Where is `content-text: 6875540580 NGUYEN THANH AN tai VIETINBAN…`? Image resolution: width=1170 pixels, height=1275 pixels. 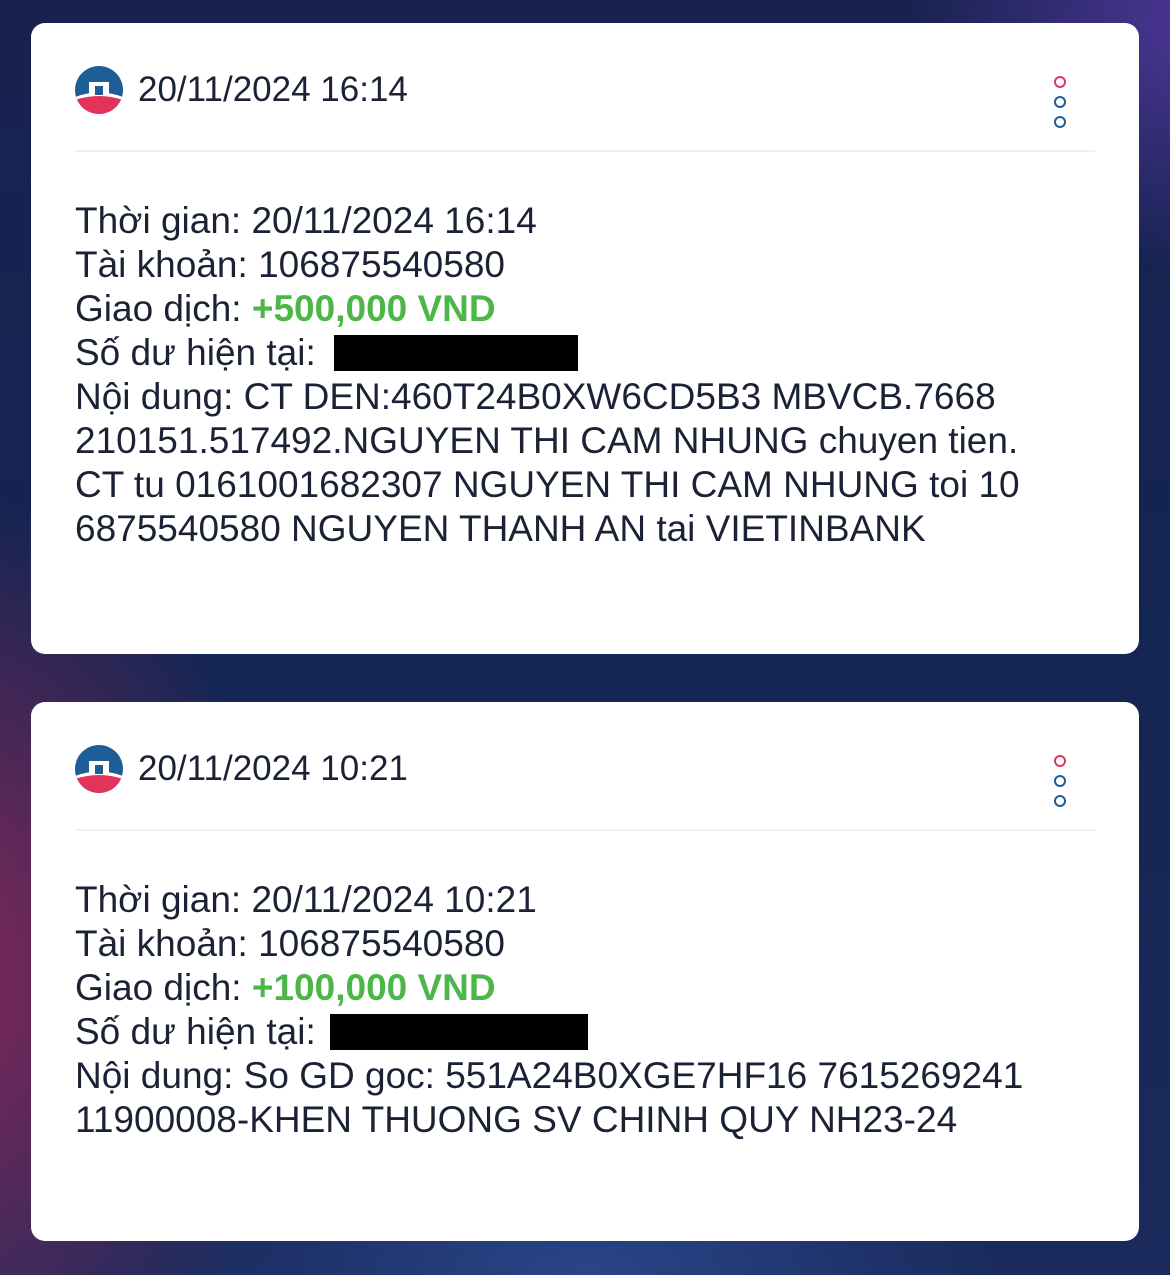
content-text: 6875540580 NGUYEN THANH AN tai VIETINBAN… is located at coordinates (500, 528).